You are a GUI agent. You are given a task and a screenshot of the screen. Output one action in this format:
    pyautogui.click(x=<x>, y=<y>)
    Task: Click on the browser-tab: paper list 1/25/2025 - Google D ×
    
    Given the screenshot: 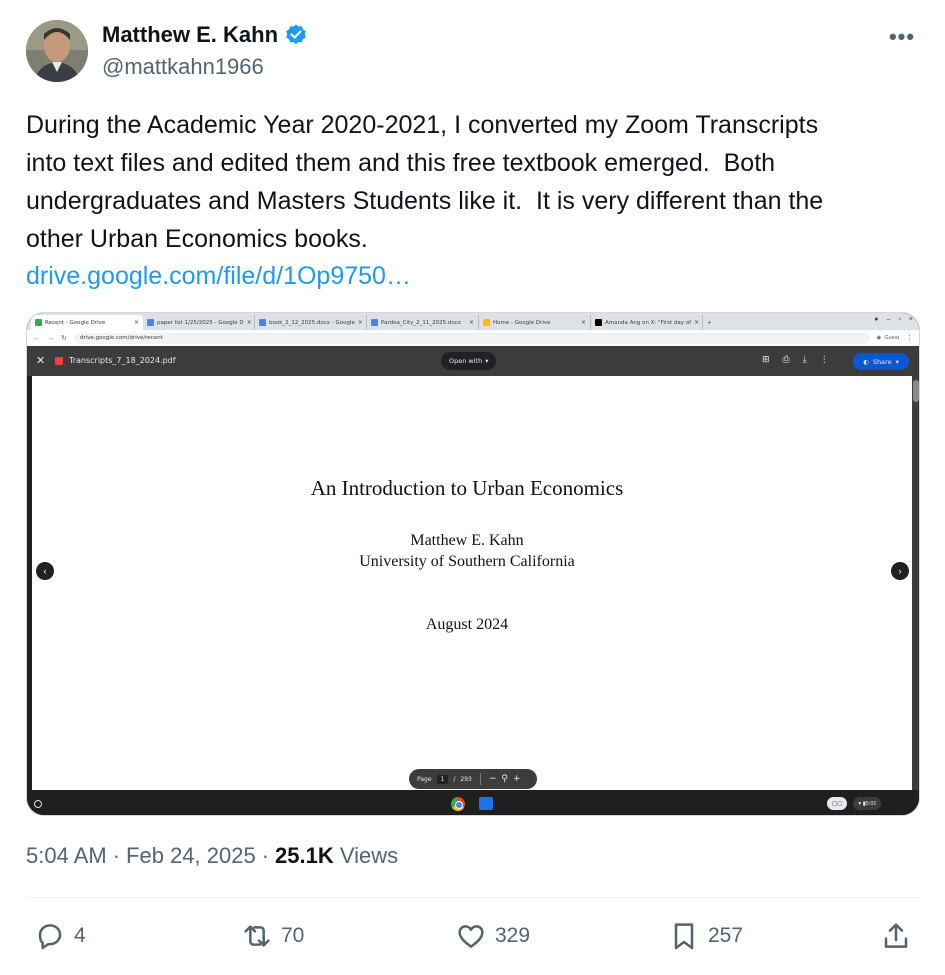 What is the action you would take?
    pyautogui.click(x=199, y=322)
    